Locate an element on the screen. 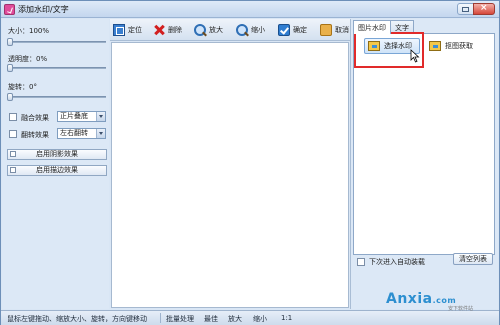  close-icon: × is located at coordinates (484, 8).